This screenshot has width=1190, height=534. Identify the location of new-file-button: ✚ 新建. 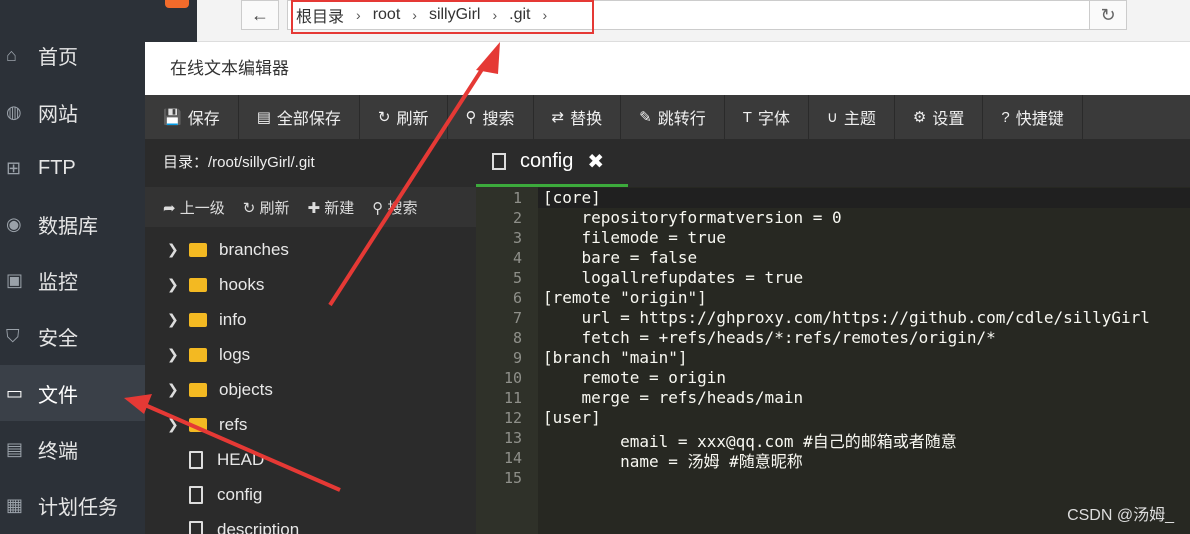
(331, 207).